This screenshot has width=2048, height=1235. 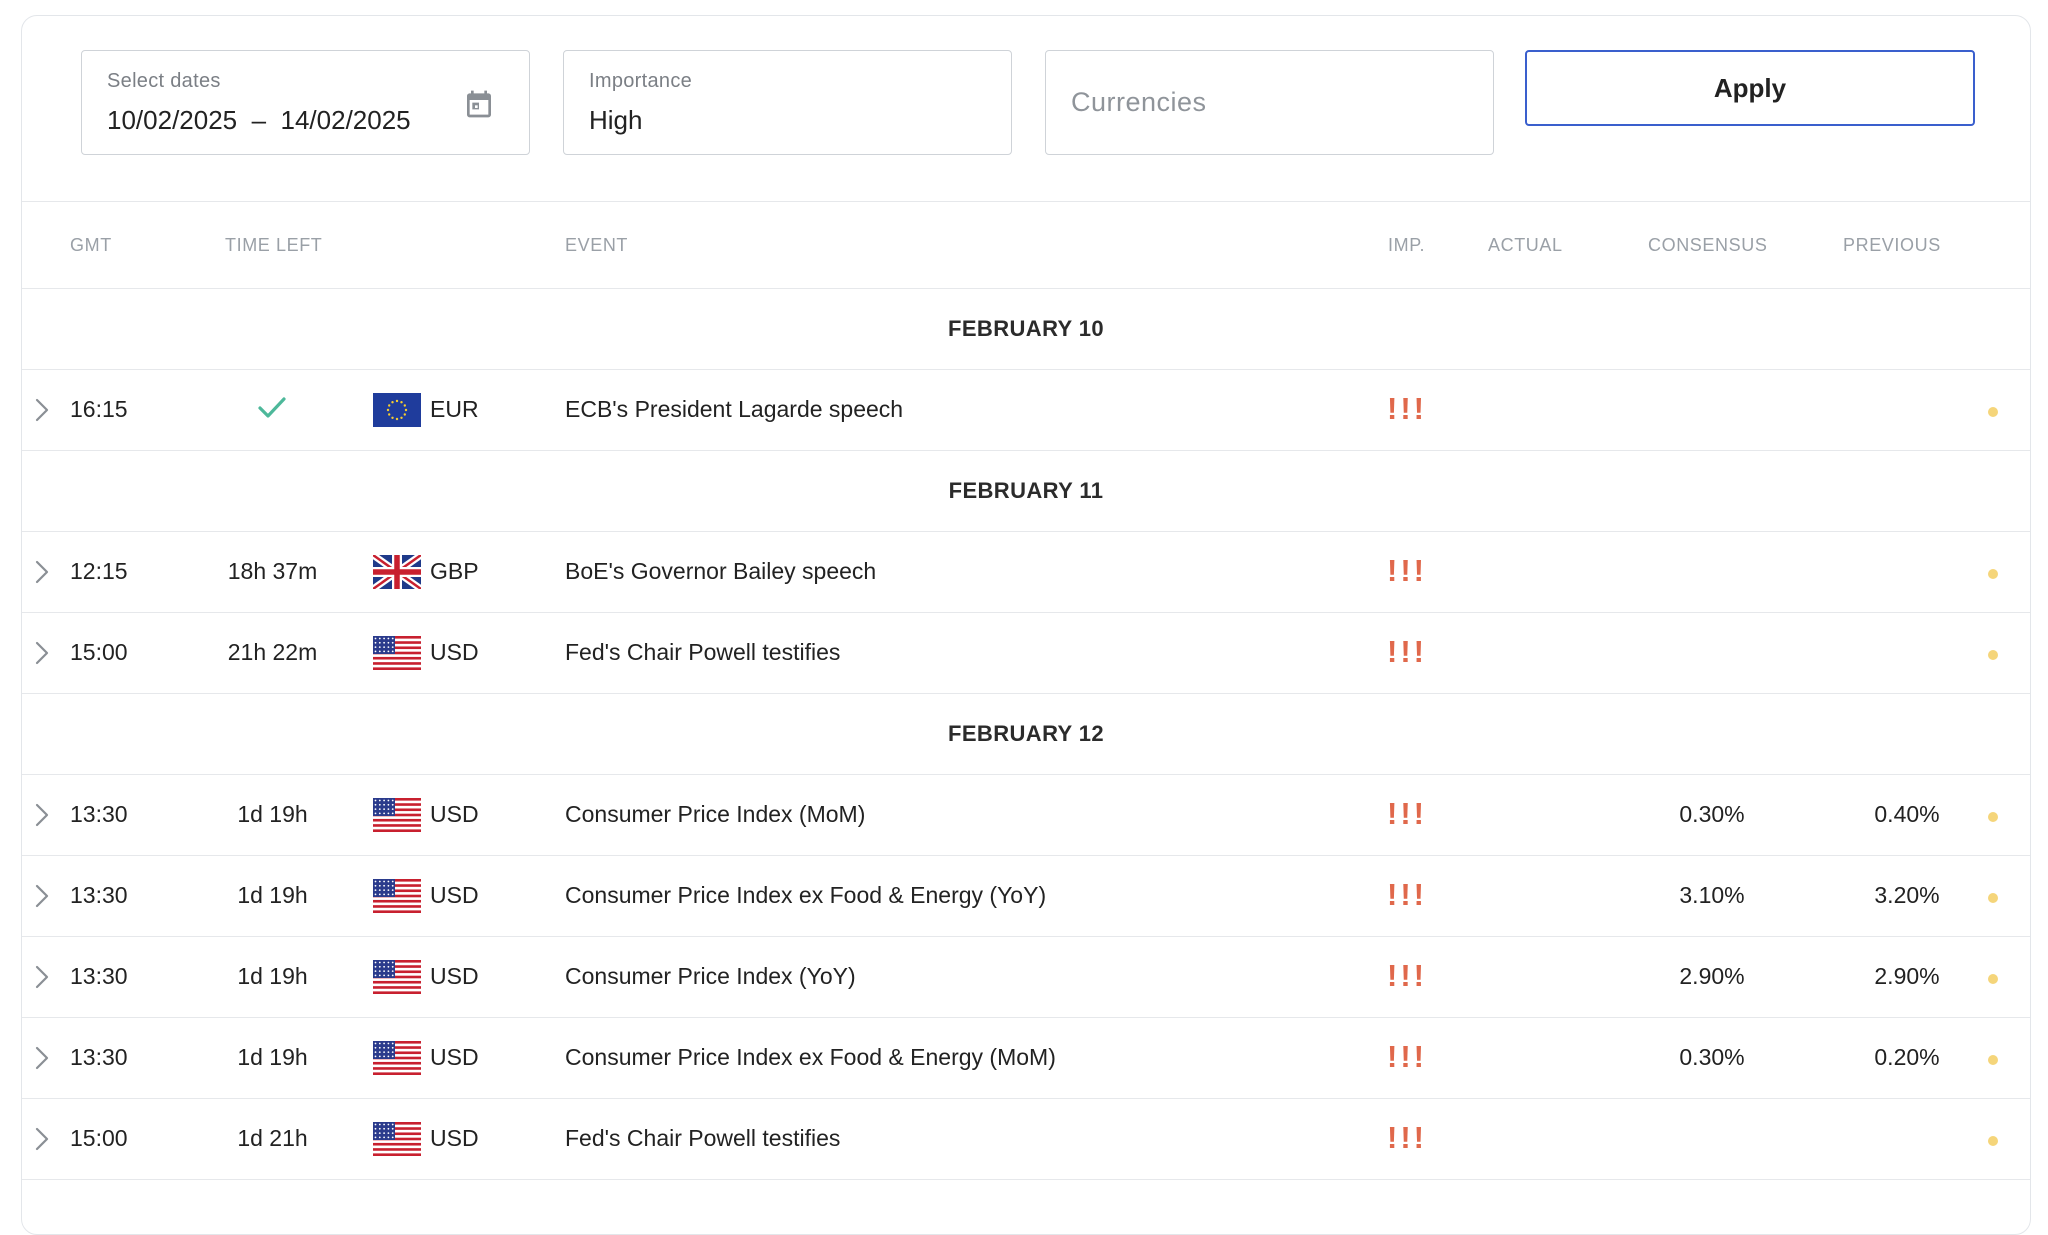 I want to click on apply-button: Apply, so click(x=1750, y=88).